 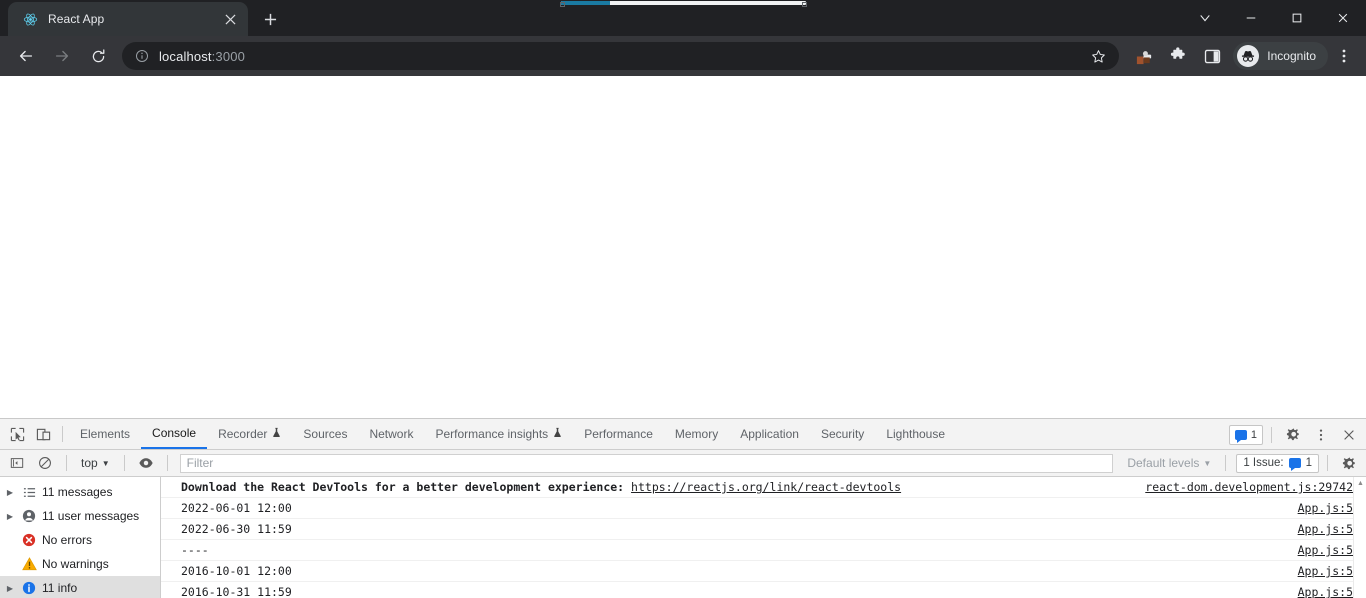 What do you see at coordinates (557, 434) in the screenshot?
I see `flask-icon` at bounding box center [557, 434].